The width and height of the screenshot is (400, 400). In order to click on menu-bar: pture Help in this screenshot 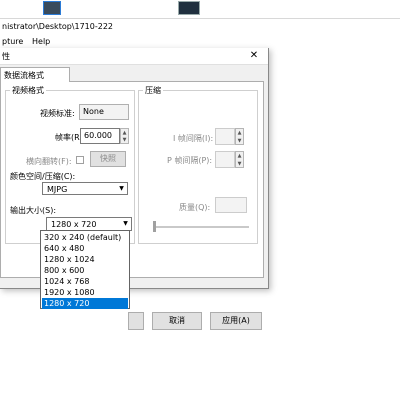, I will do `click(200, 42)`.